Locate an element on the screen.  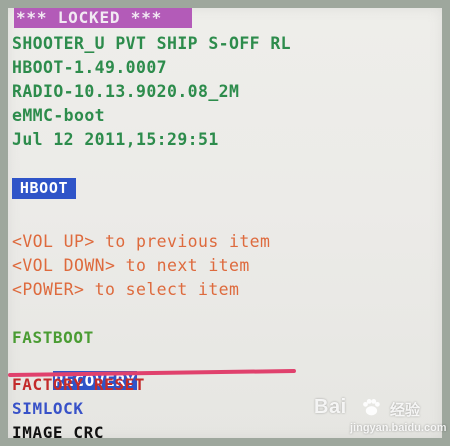
watermark-sub: 经验 is located at coordinates (405, 410).